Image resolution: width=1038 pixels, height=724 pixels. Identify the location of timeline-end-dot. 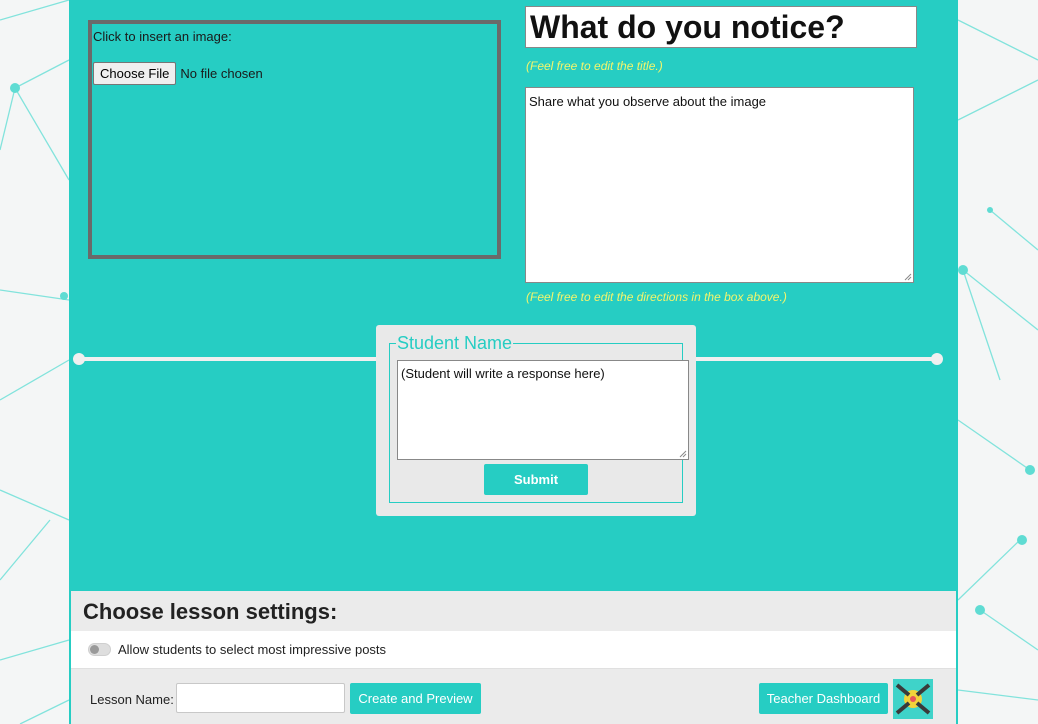
(937, 359).